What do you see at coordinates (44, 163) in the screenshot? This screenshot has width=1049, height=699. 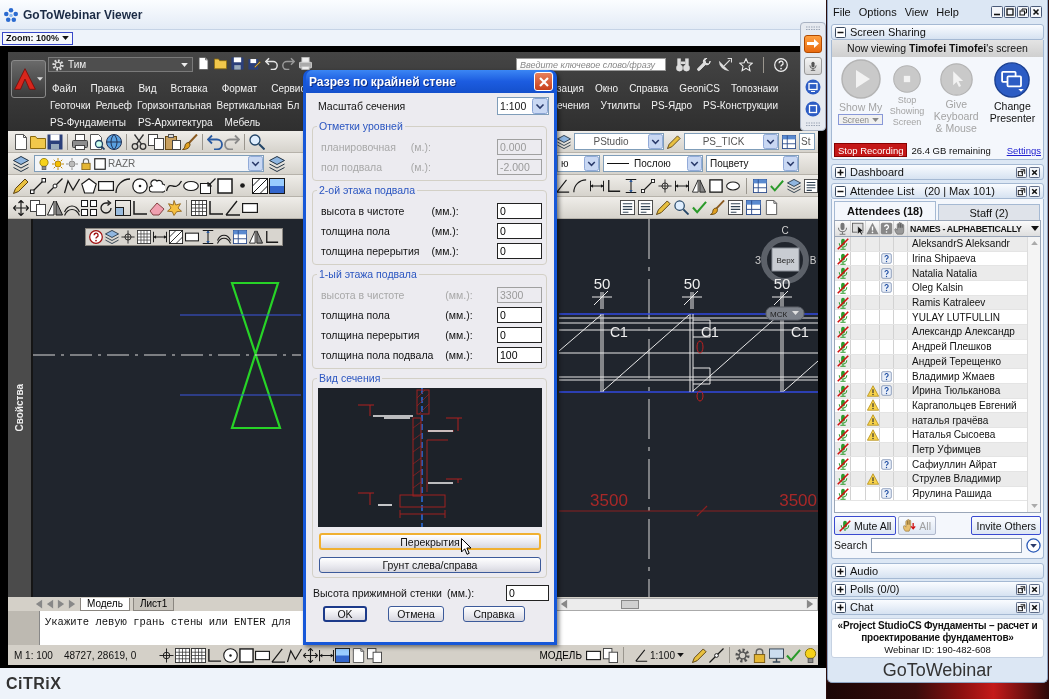 I see `lightbulb-icon` at bounding box center [44, 163].